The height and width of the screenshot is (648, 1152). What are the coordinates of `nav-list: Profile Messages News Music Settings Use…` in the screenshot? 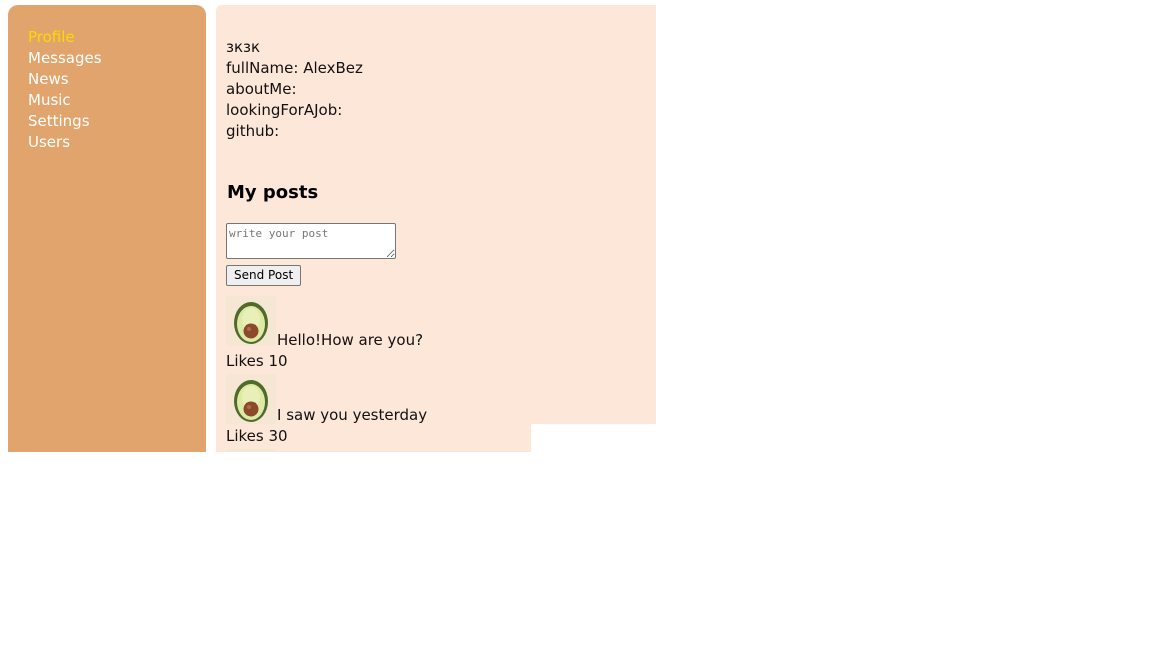 It's located at (65, 90).